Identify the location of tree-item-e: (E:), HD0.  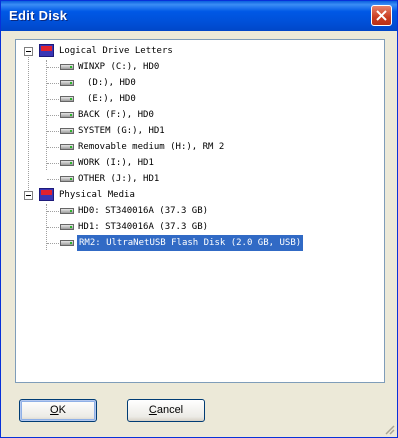
(111, 99).